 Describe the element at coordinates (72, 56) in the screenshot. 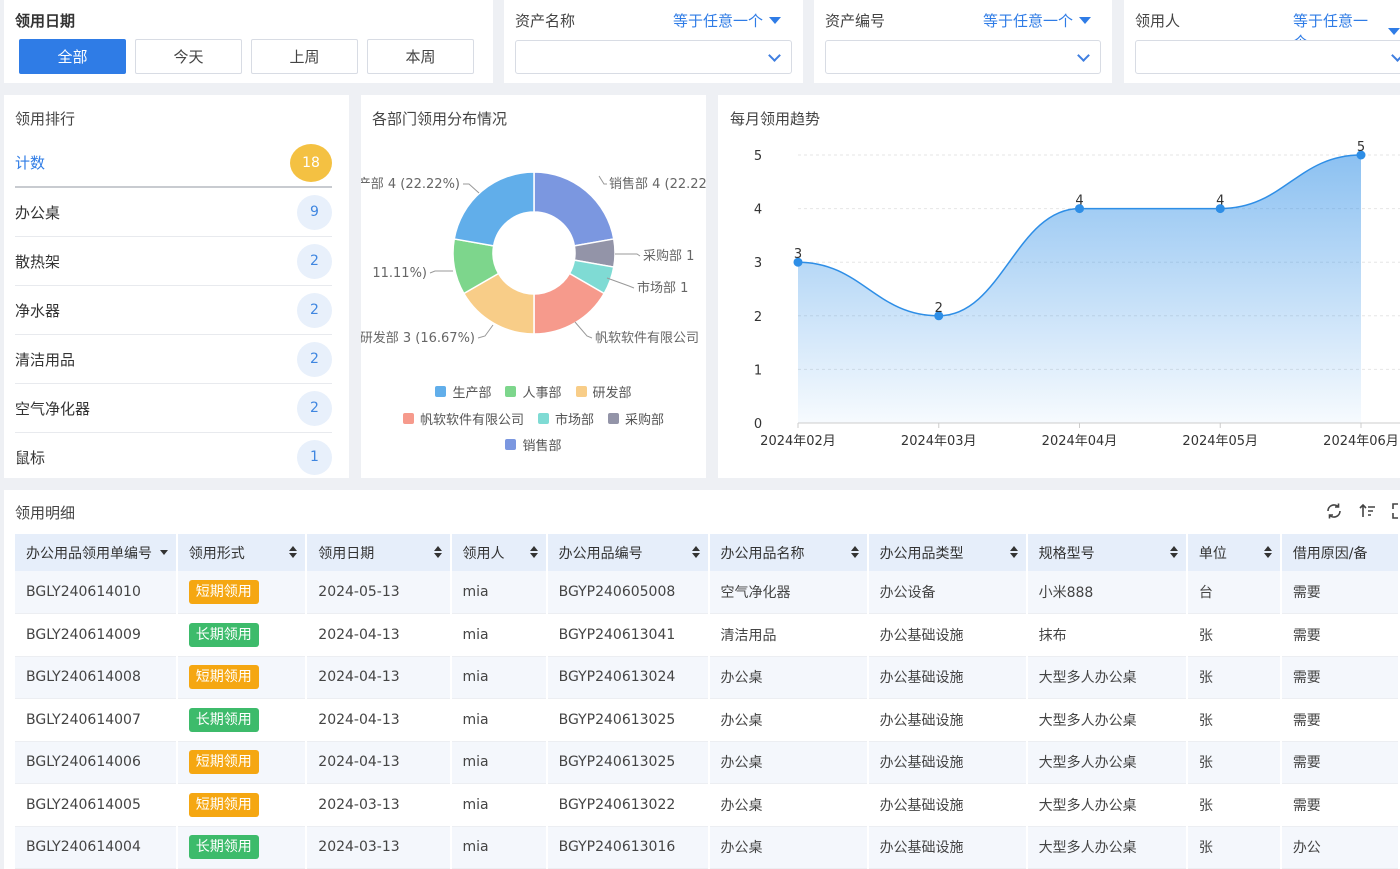

I see `date-all-button: 全部` at that location.